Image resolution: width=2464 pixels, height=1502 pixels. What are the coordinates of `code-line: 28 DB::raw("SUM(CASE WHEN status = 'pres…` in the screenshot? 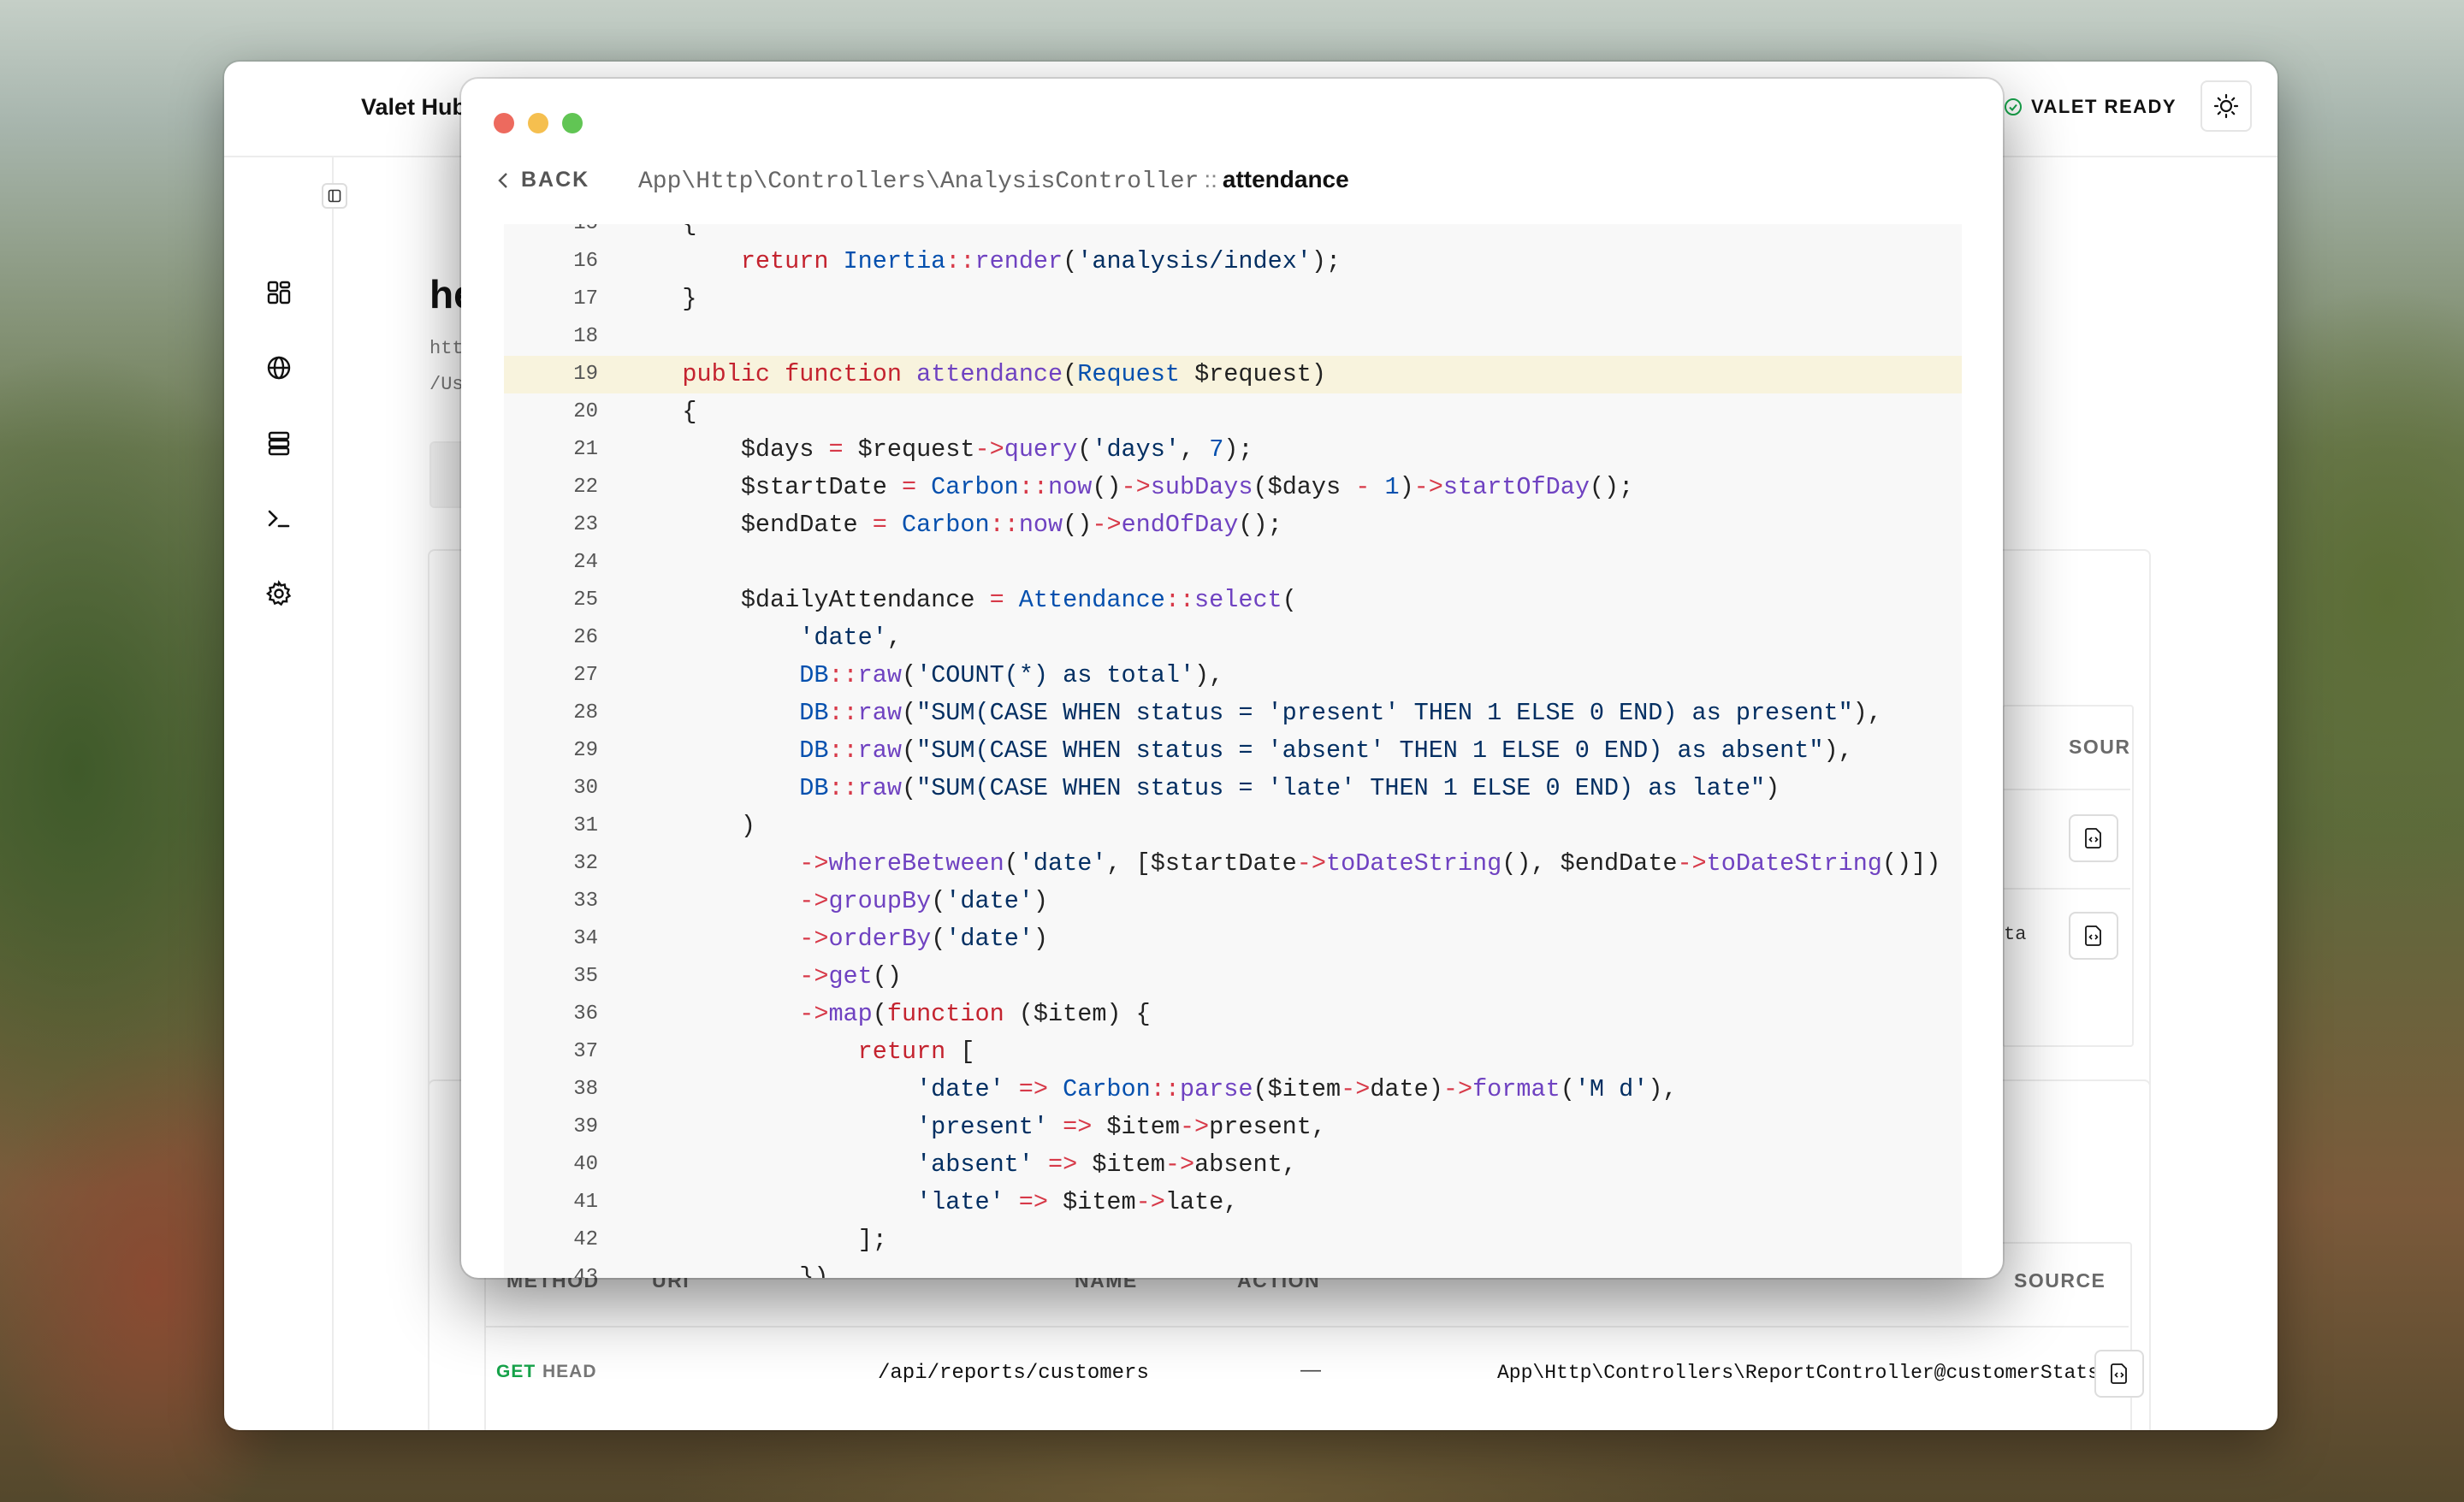 It's located at (1233, 713).